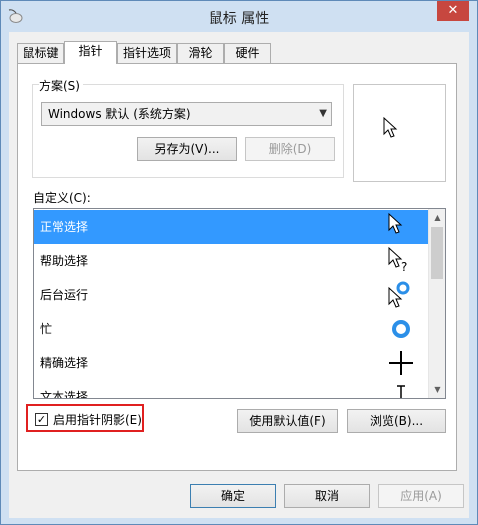 The width and height of the screenshot is (478, 525). Describe the element at coordinates (62, 198) in the screenshot. I see `customize-label: 自定义(C):` at that location.